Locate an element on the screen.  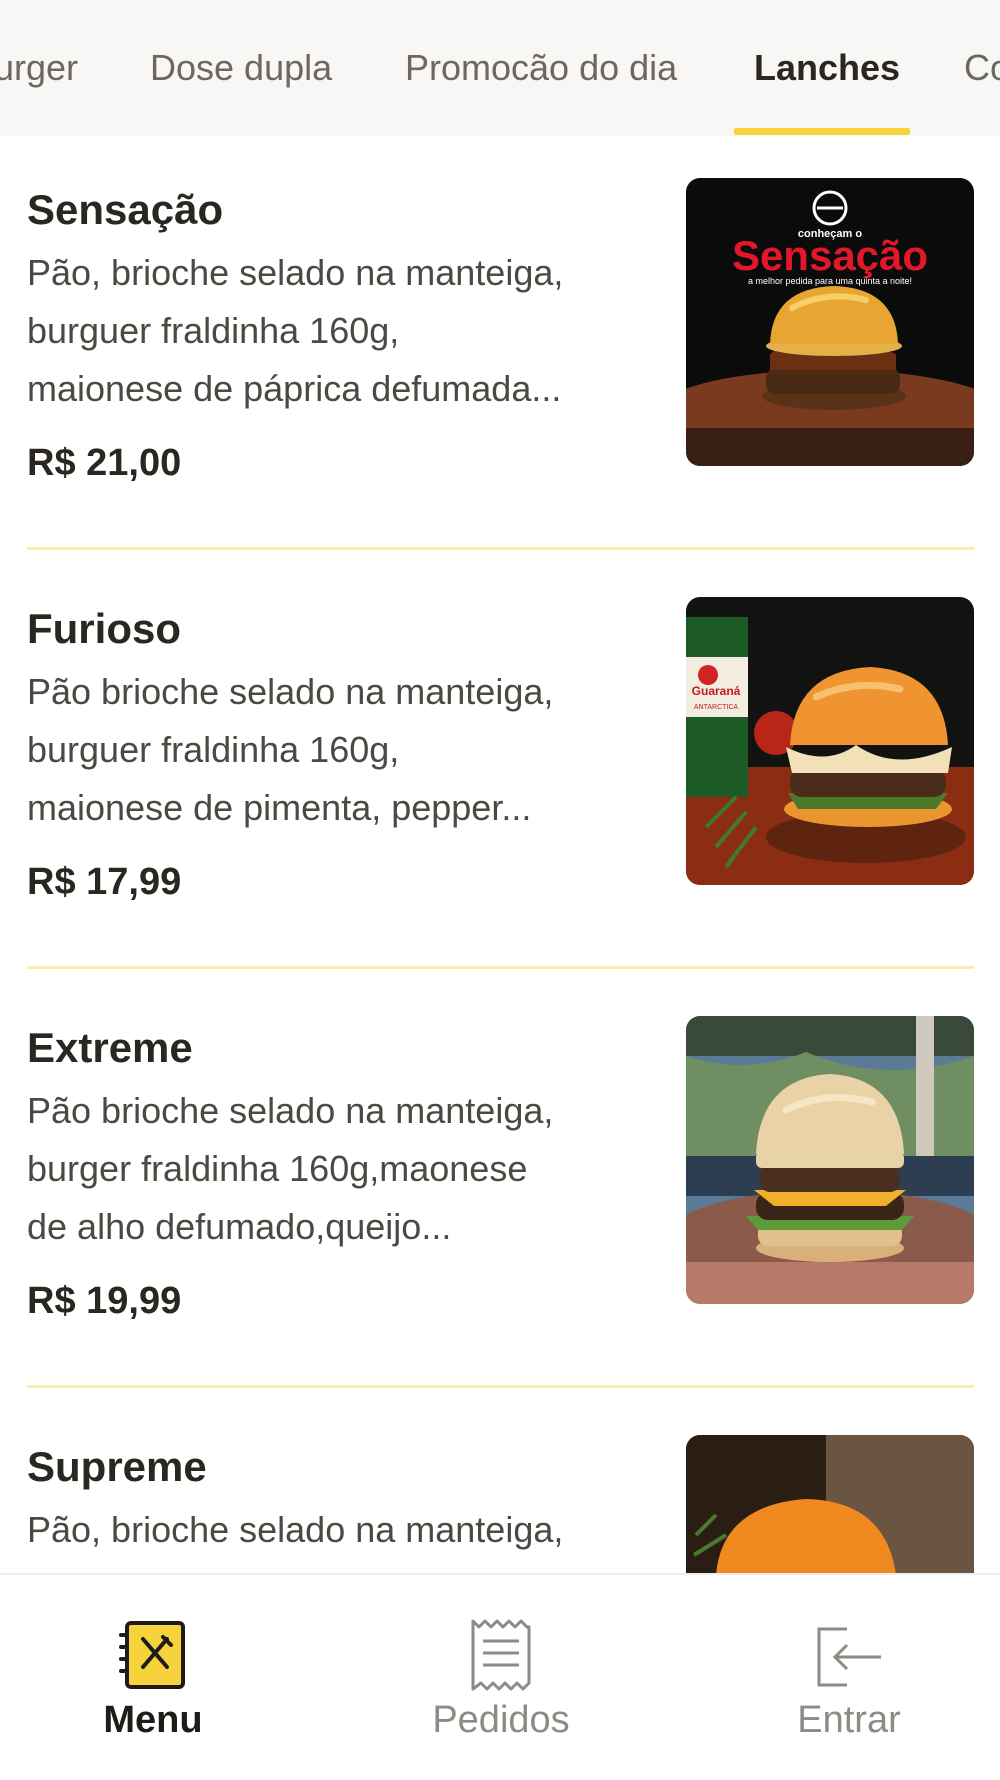
product-image: Guaraná ANTARCTICA is located at coordinates (830, 741).